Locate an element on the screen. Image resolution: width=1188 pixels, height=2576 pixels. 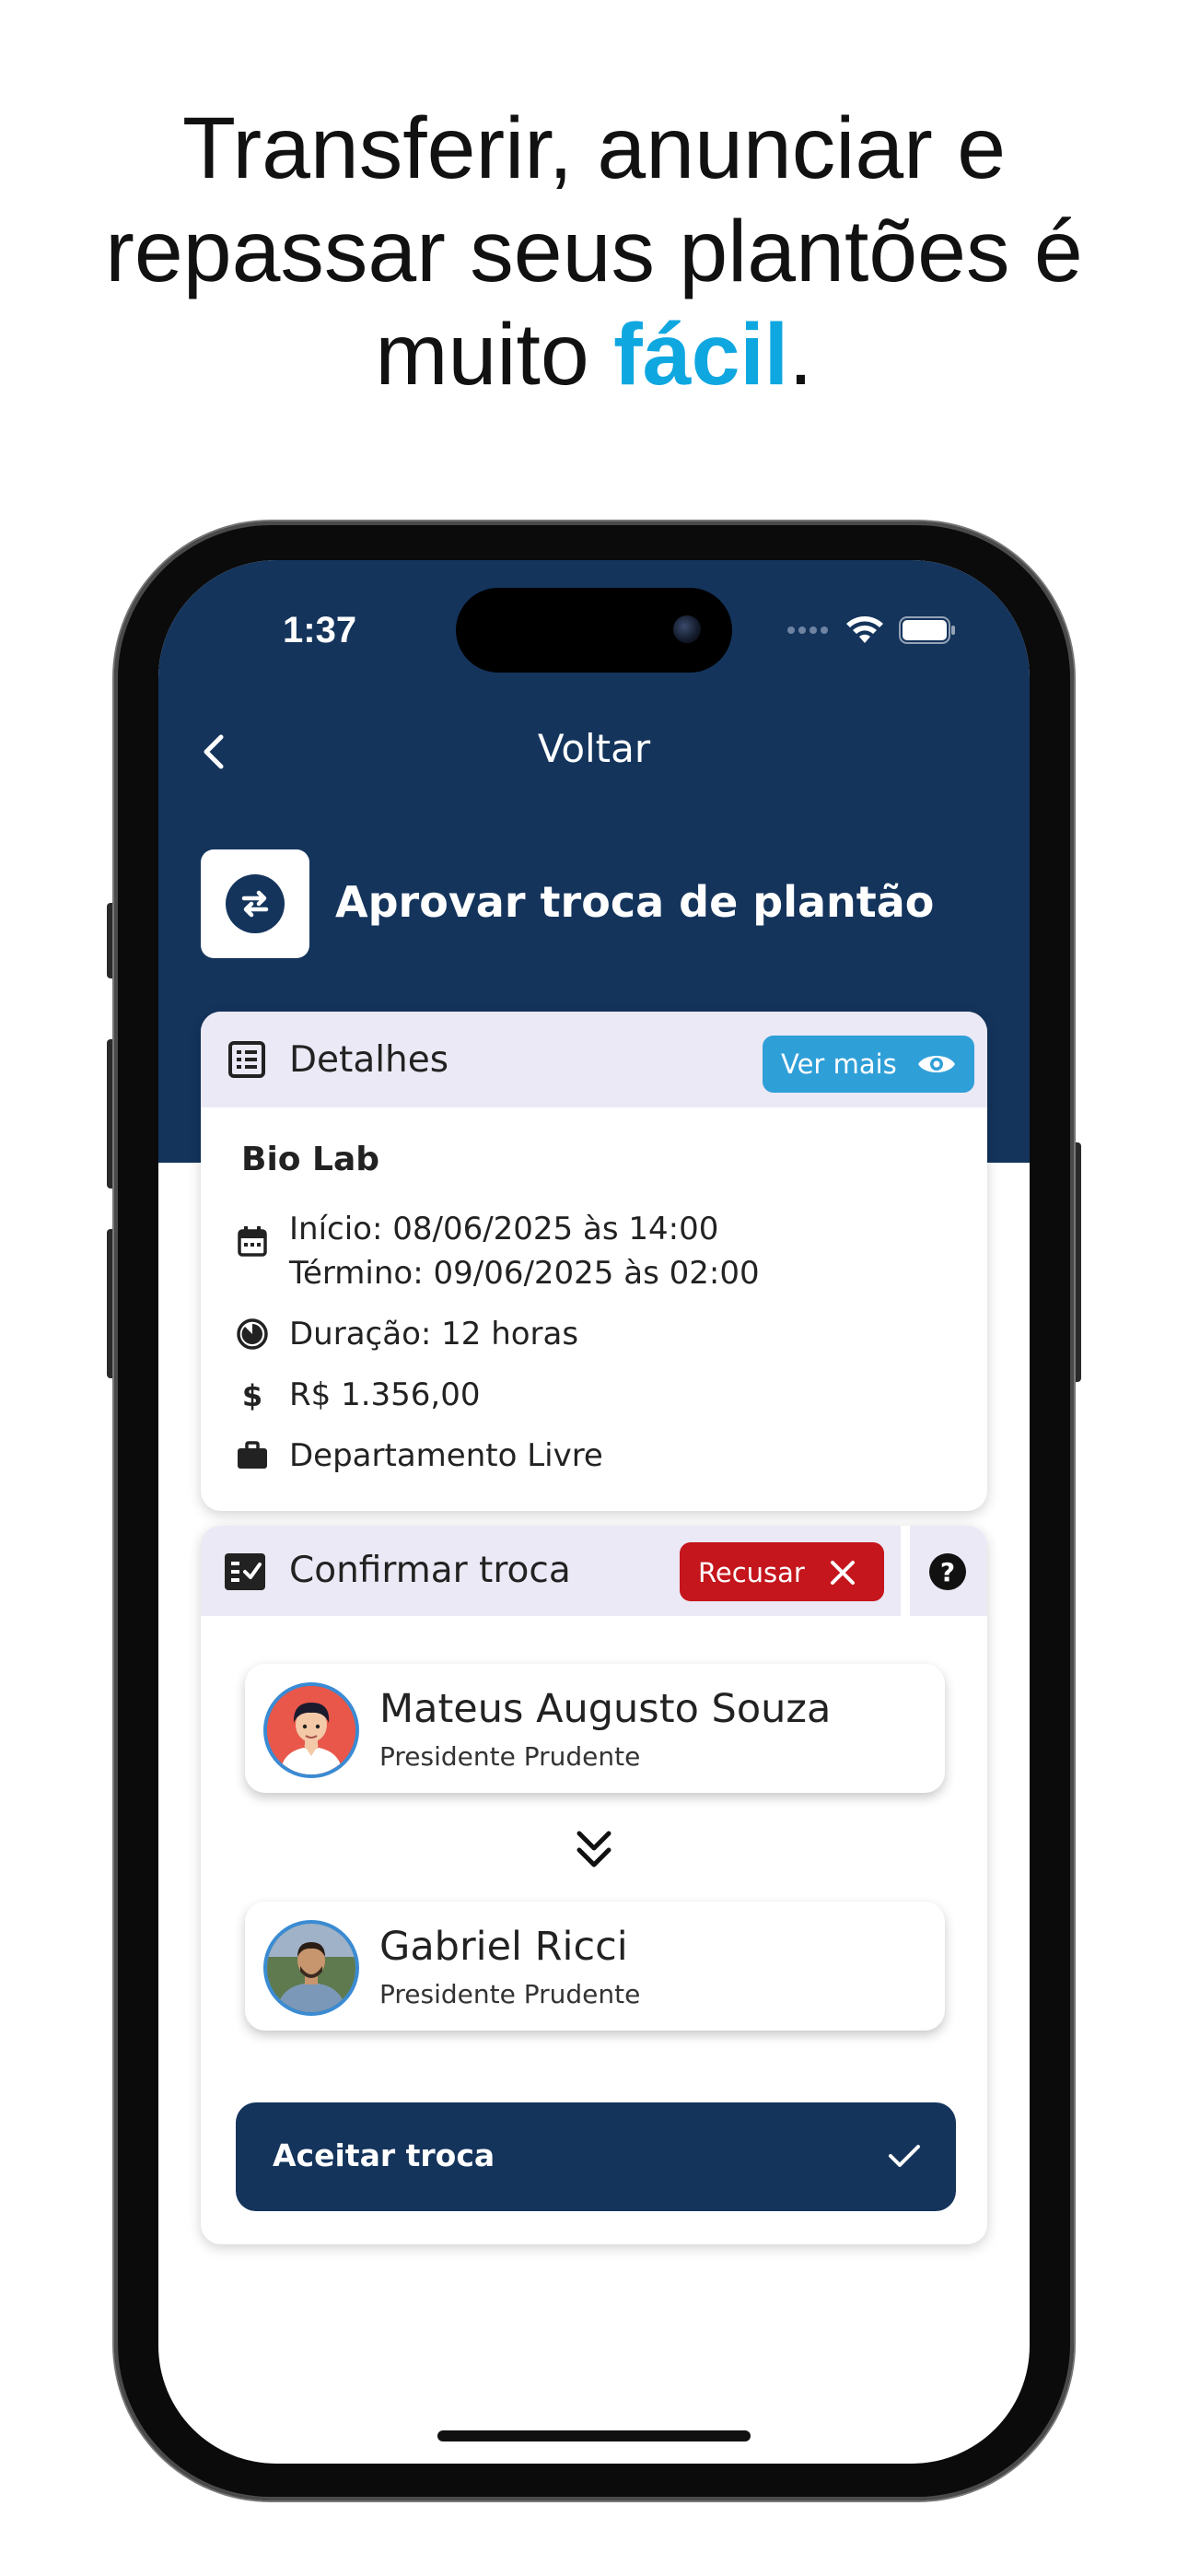
price-row: $ R$ 1.356,00 is located at coordinates (357, 1395).